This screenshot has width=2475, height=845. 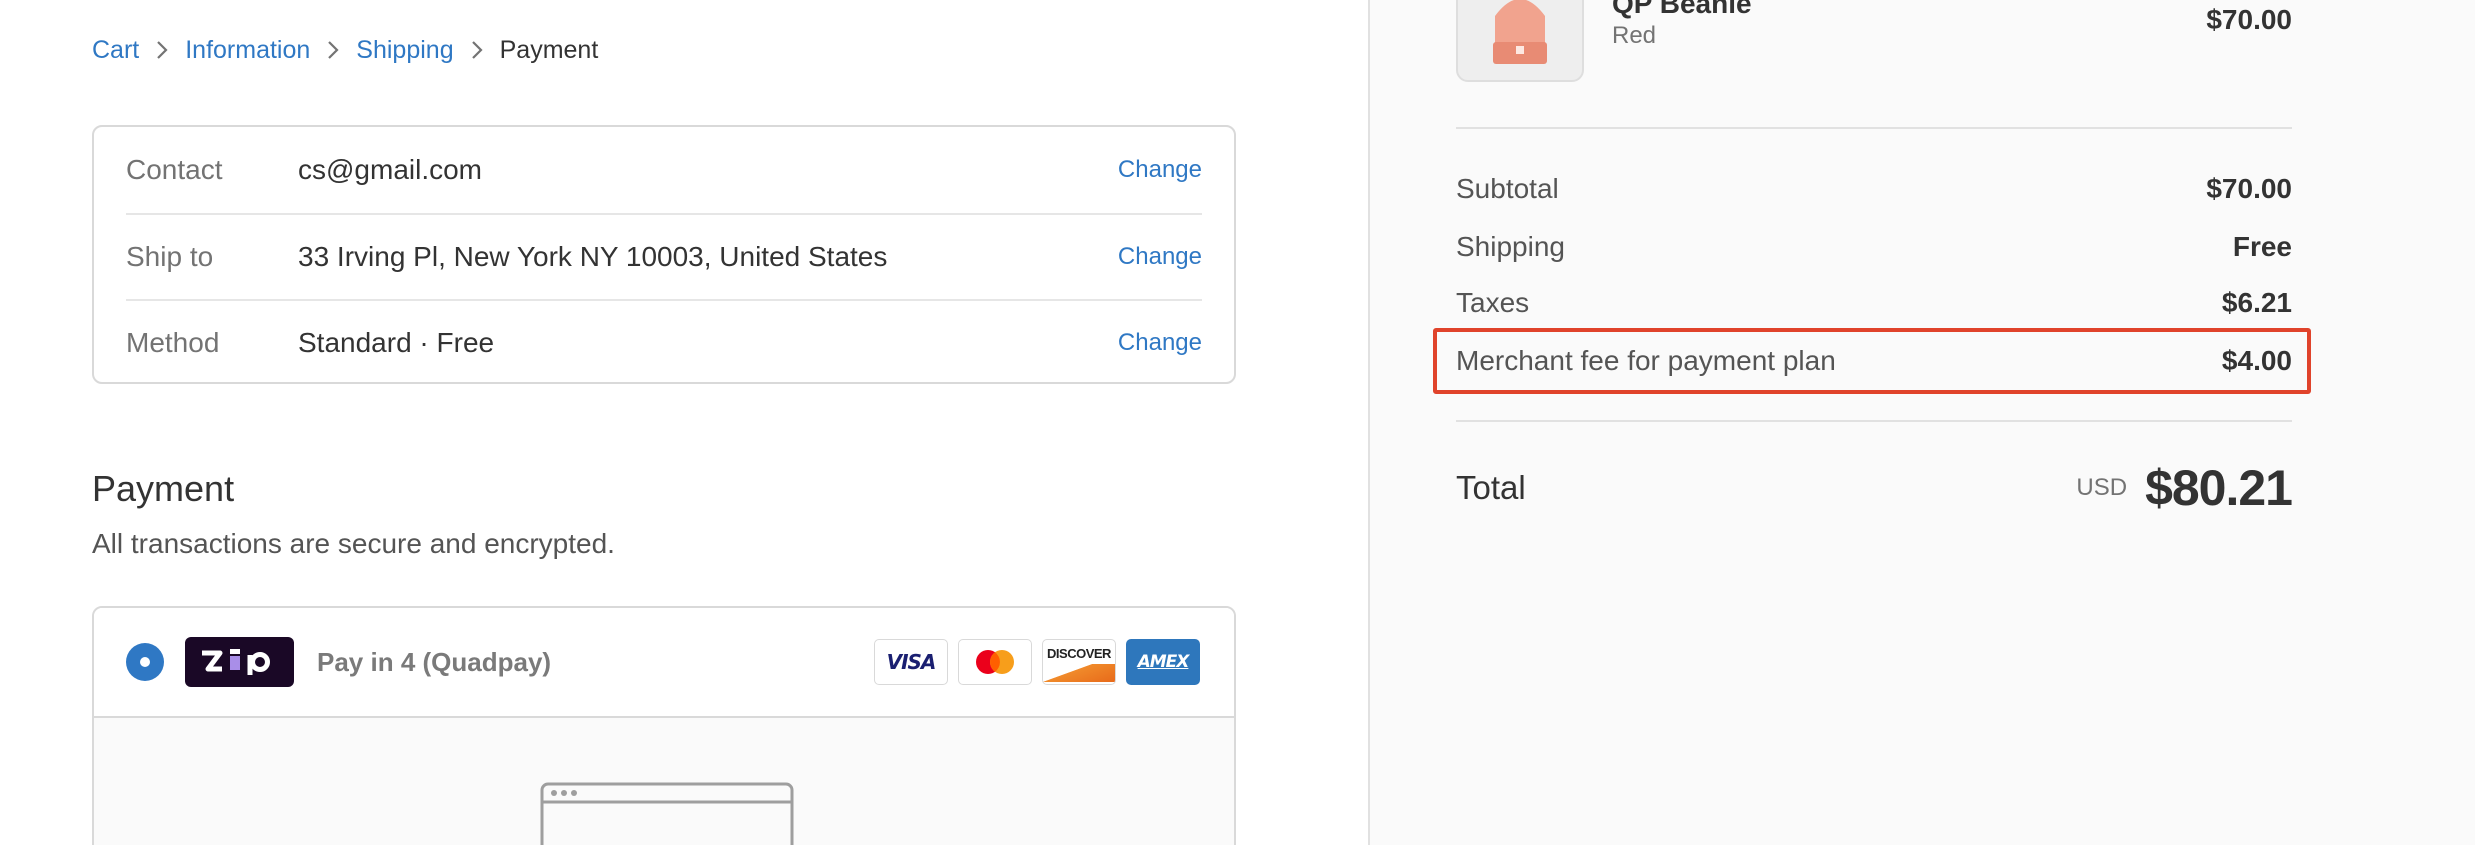 What do you see at coordinates (1160, 170) in the screenshot?
I see `change-contact-link: Change` at bounding box center [1160, 170].